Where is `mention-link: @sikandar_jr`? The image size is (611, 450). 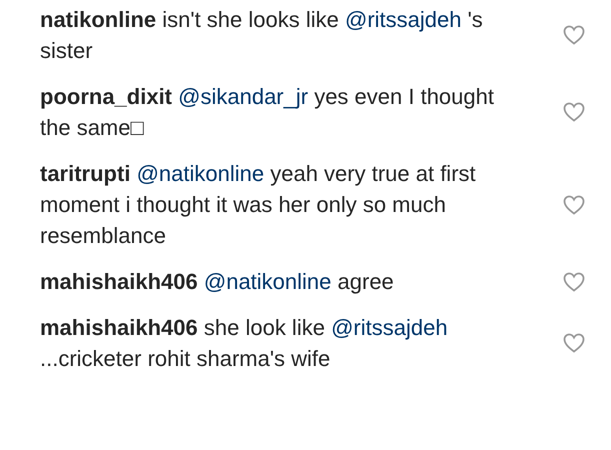 mention-link: @sikandar_jr is located at coordinates (243, 96).